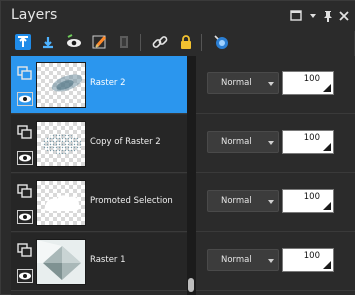 The image size is (355, 295). Describe the element at coordinates (191, 175) in the screenshot. I see `layer-list-scrollbar` at that location.